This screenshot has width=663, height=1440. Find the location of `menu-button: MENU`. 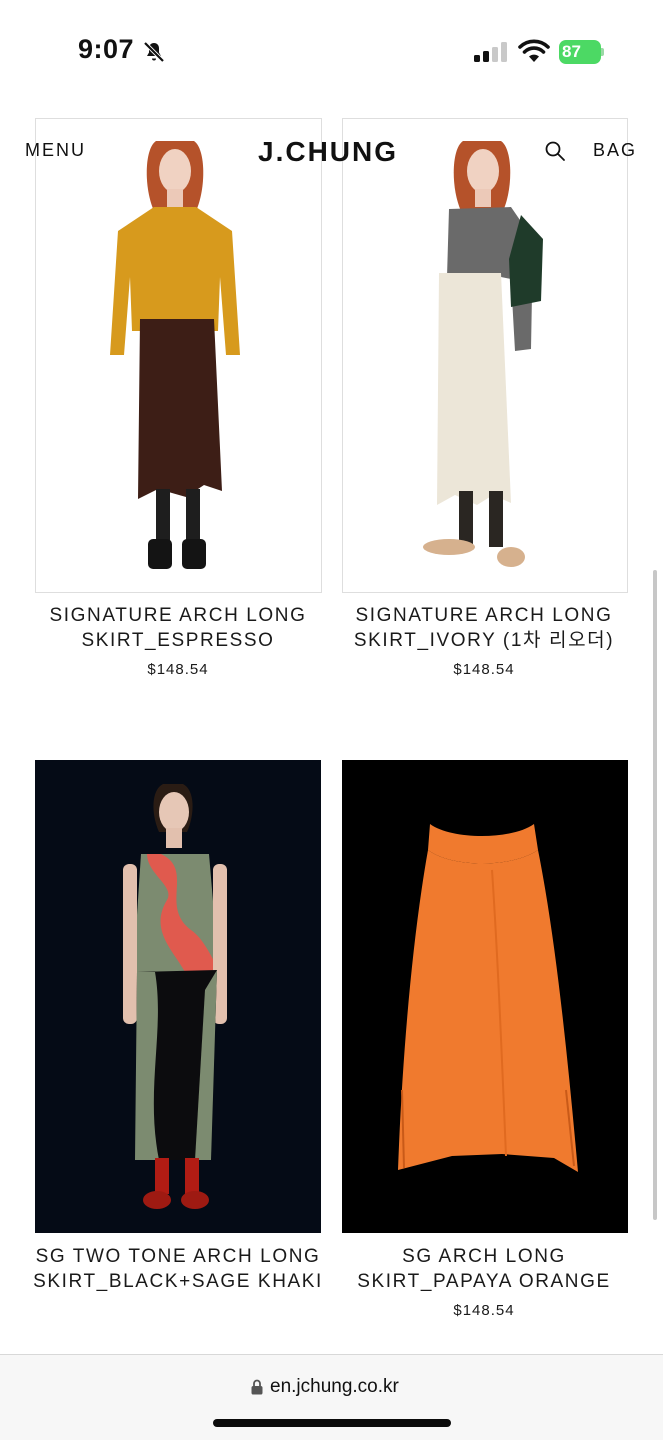

menu-button: MENU is located at coordinates (55, 150).